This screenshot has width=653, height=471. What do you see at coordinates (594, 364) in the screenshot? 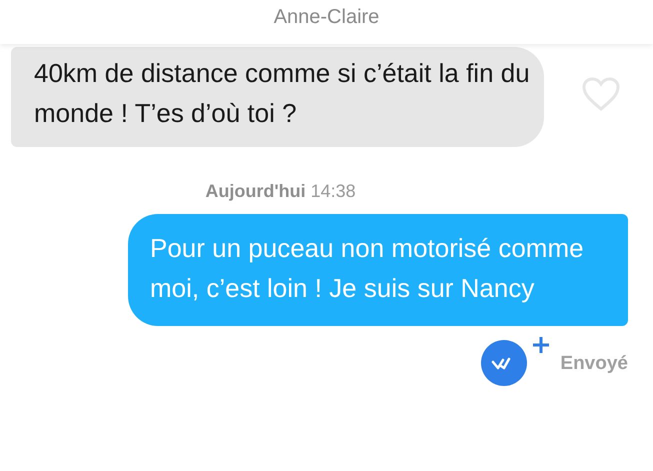
I see `delivery-status: Envoyé` at bounding box center [594, 364].